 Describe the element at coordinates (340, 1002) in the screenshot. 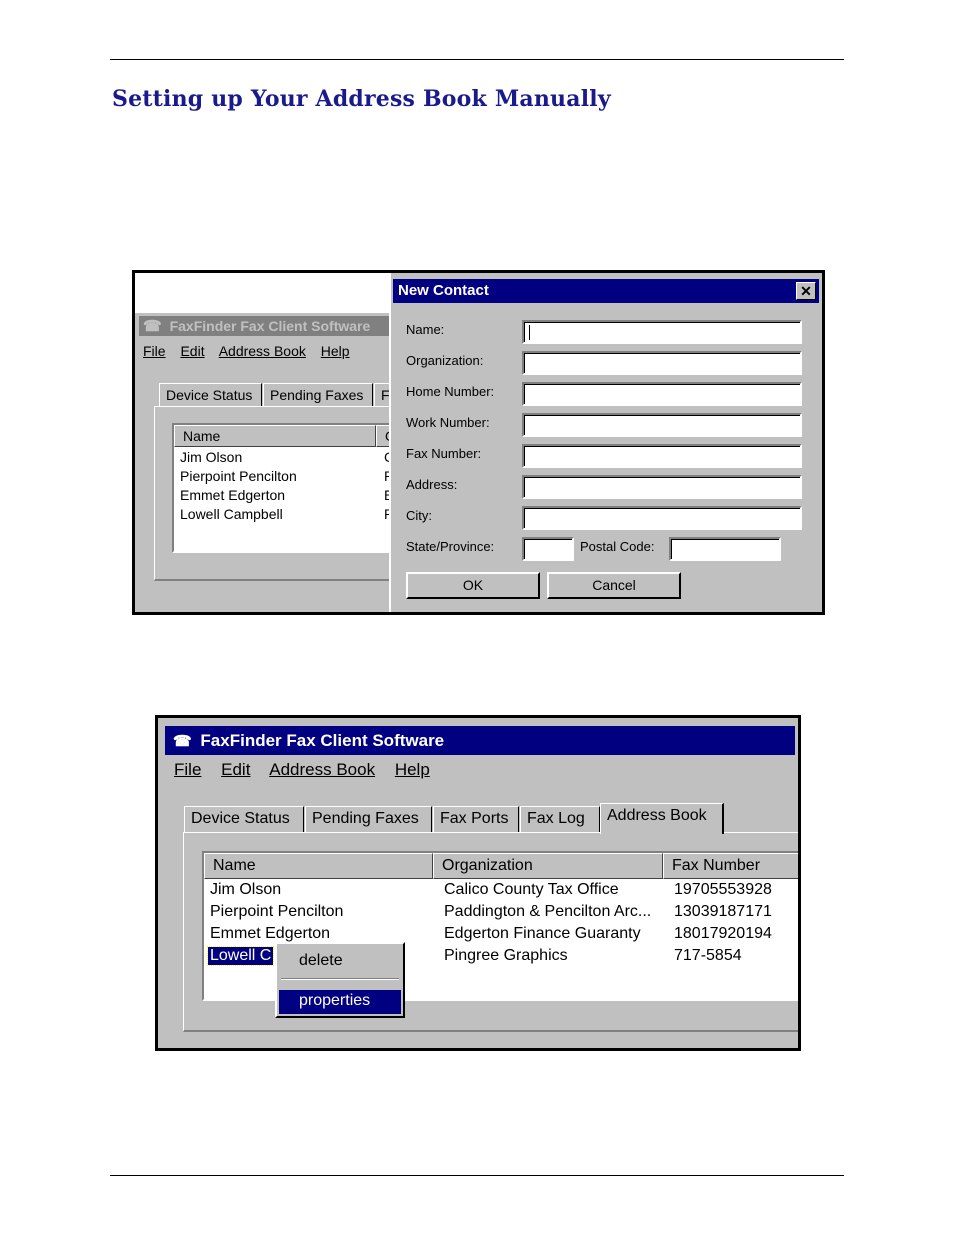

I see `context-menu-properties: properties` at that location.